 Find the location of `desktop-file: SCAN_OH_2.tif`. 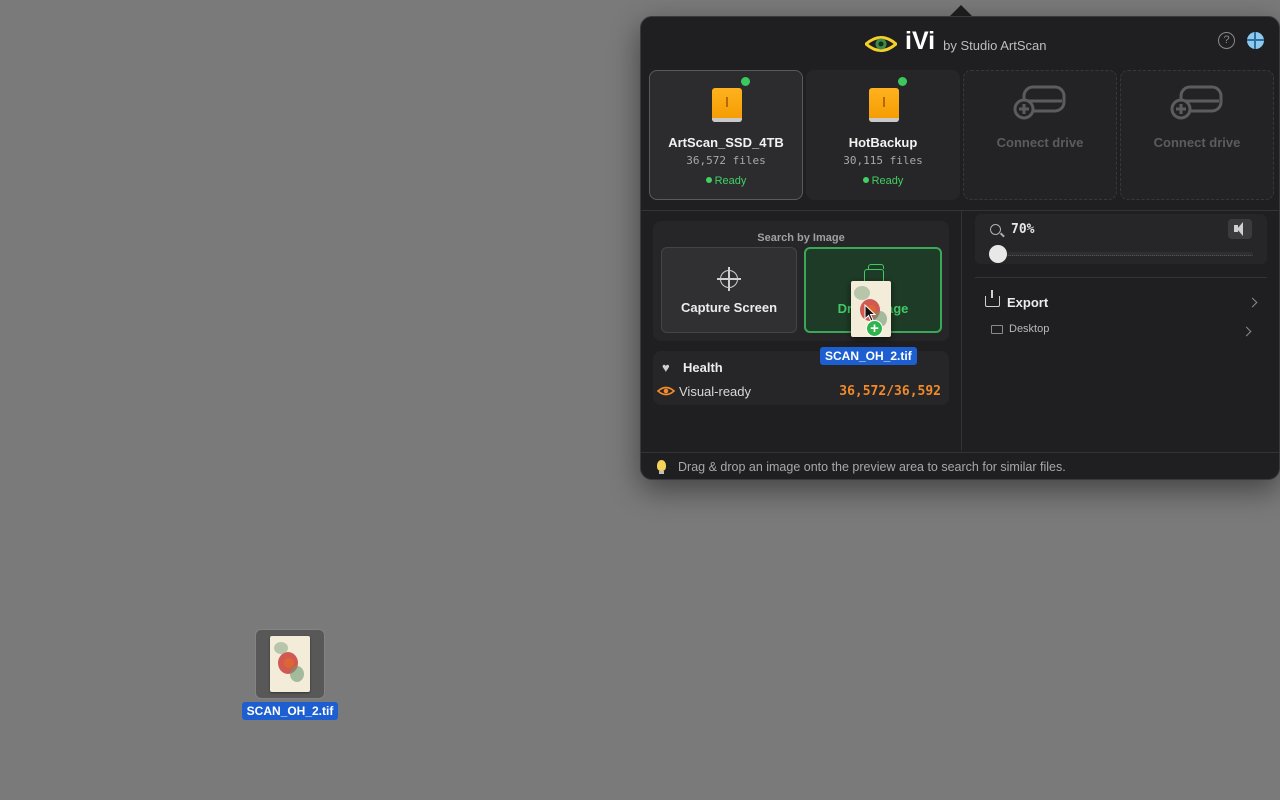

desktop-file: SCAN_OH_2.tif is located at coordinates (290, 674).